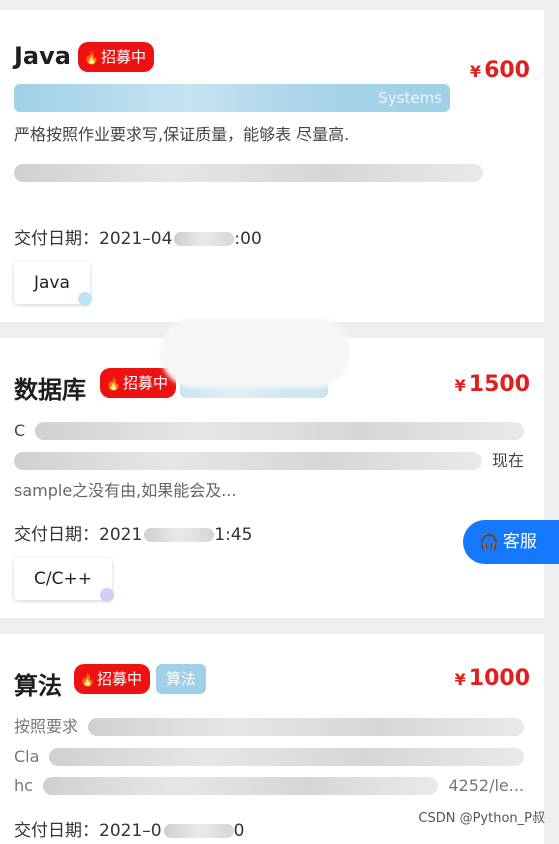  I want to click on description-row: Cla, so click(269, 757).